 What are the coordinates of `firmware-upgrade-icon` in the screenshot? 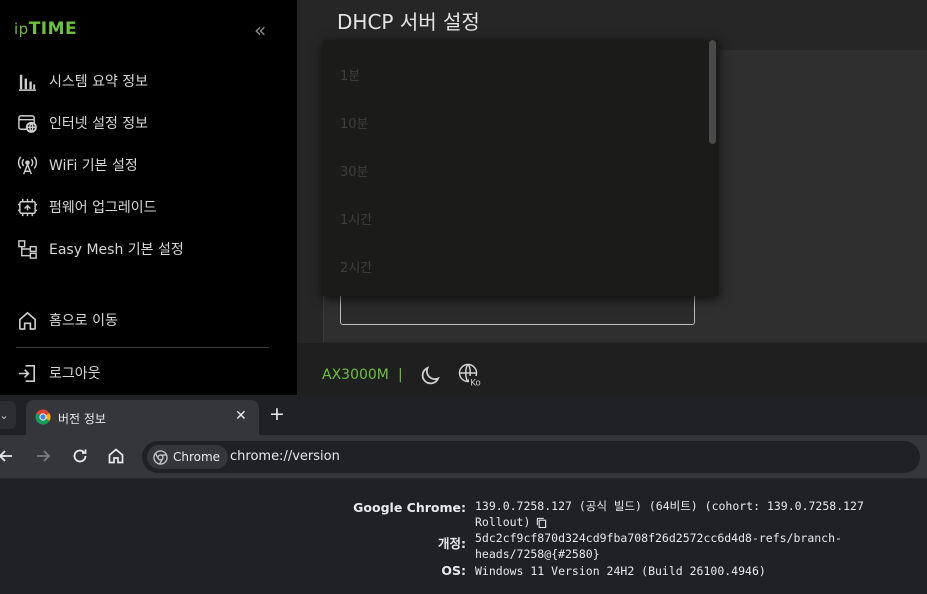 It's located at (27, 207).